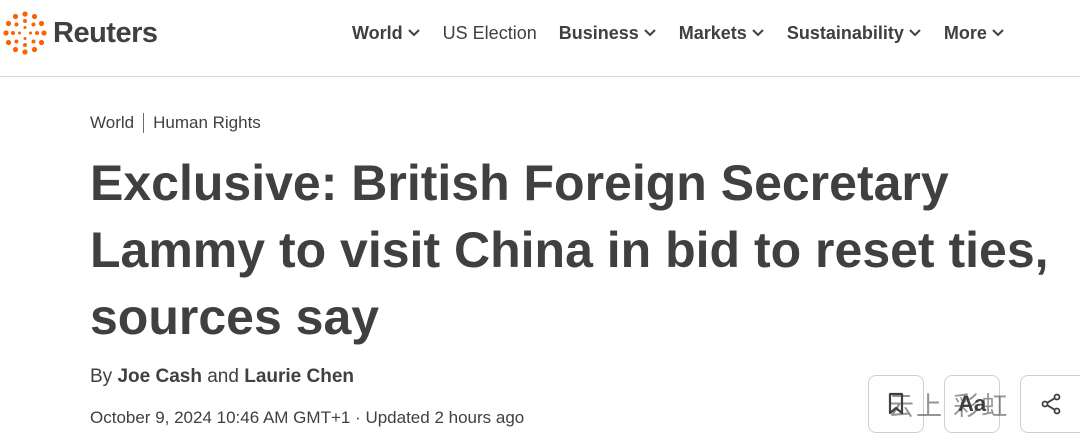 This screenshot has height=440, width=1080. I want to click on nav-markets-label: Markets, so click(712, 32).